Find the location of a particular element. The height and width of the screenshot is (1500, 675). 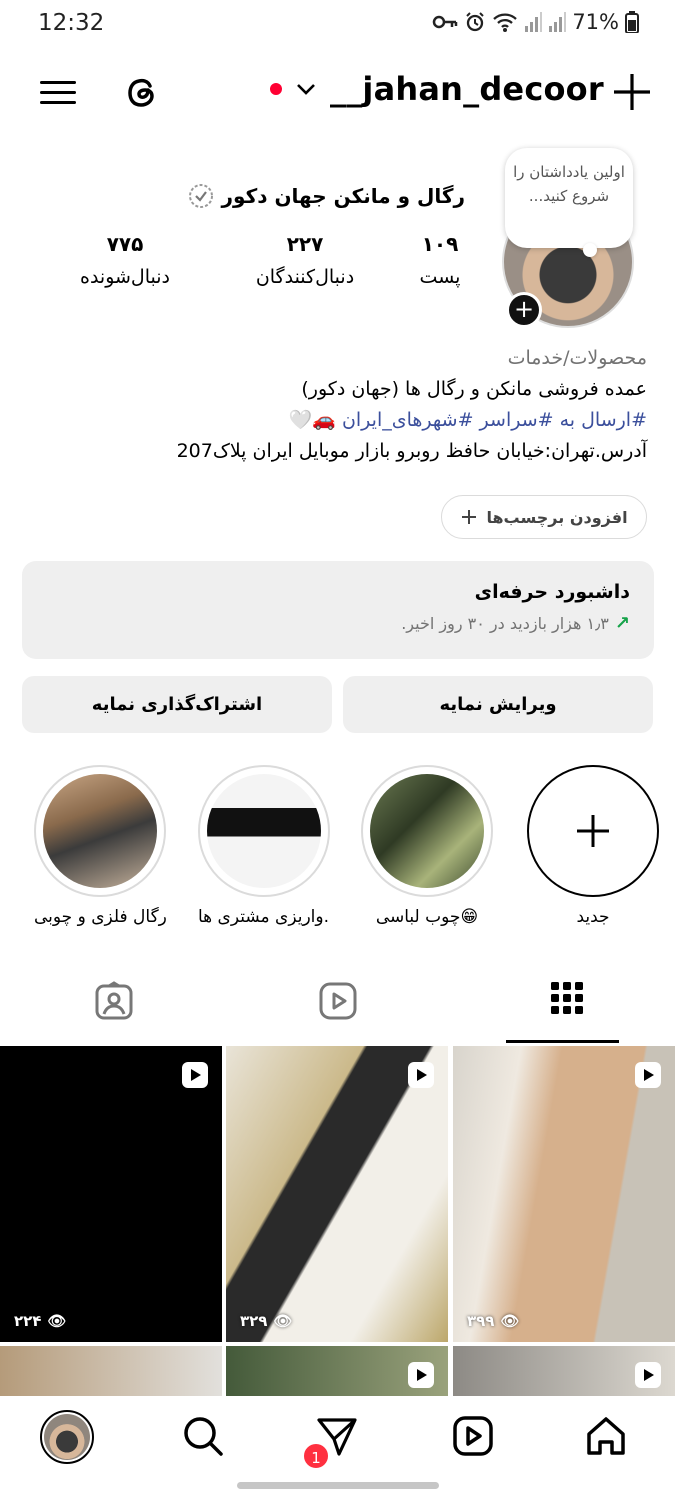

bio-line-2: #ارسال به #سراسر #شهرهای_ایران 🚗🤍 is located at coordinates (337, 420).